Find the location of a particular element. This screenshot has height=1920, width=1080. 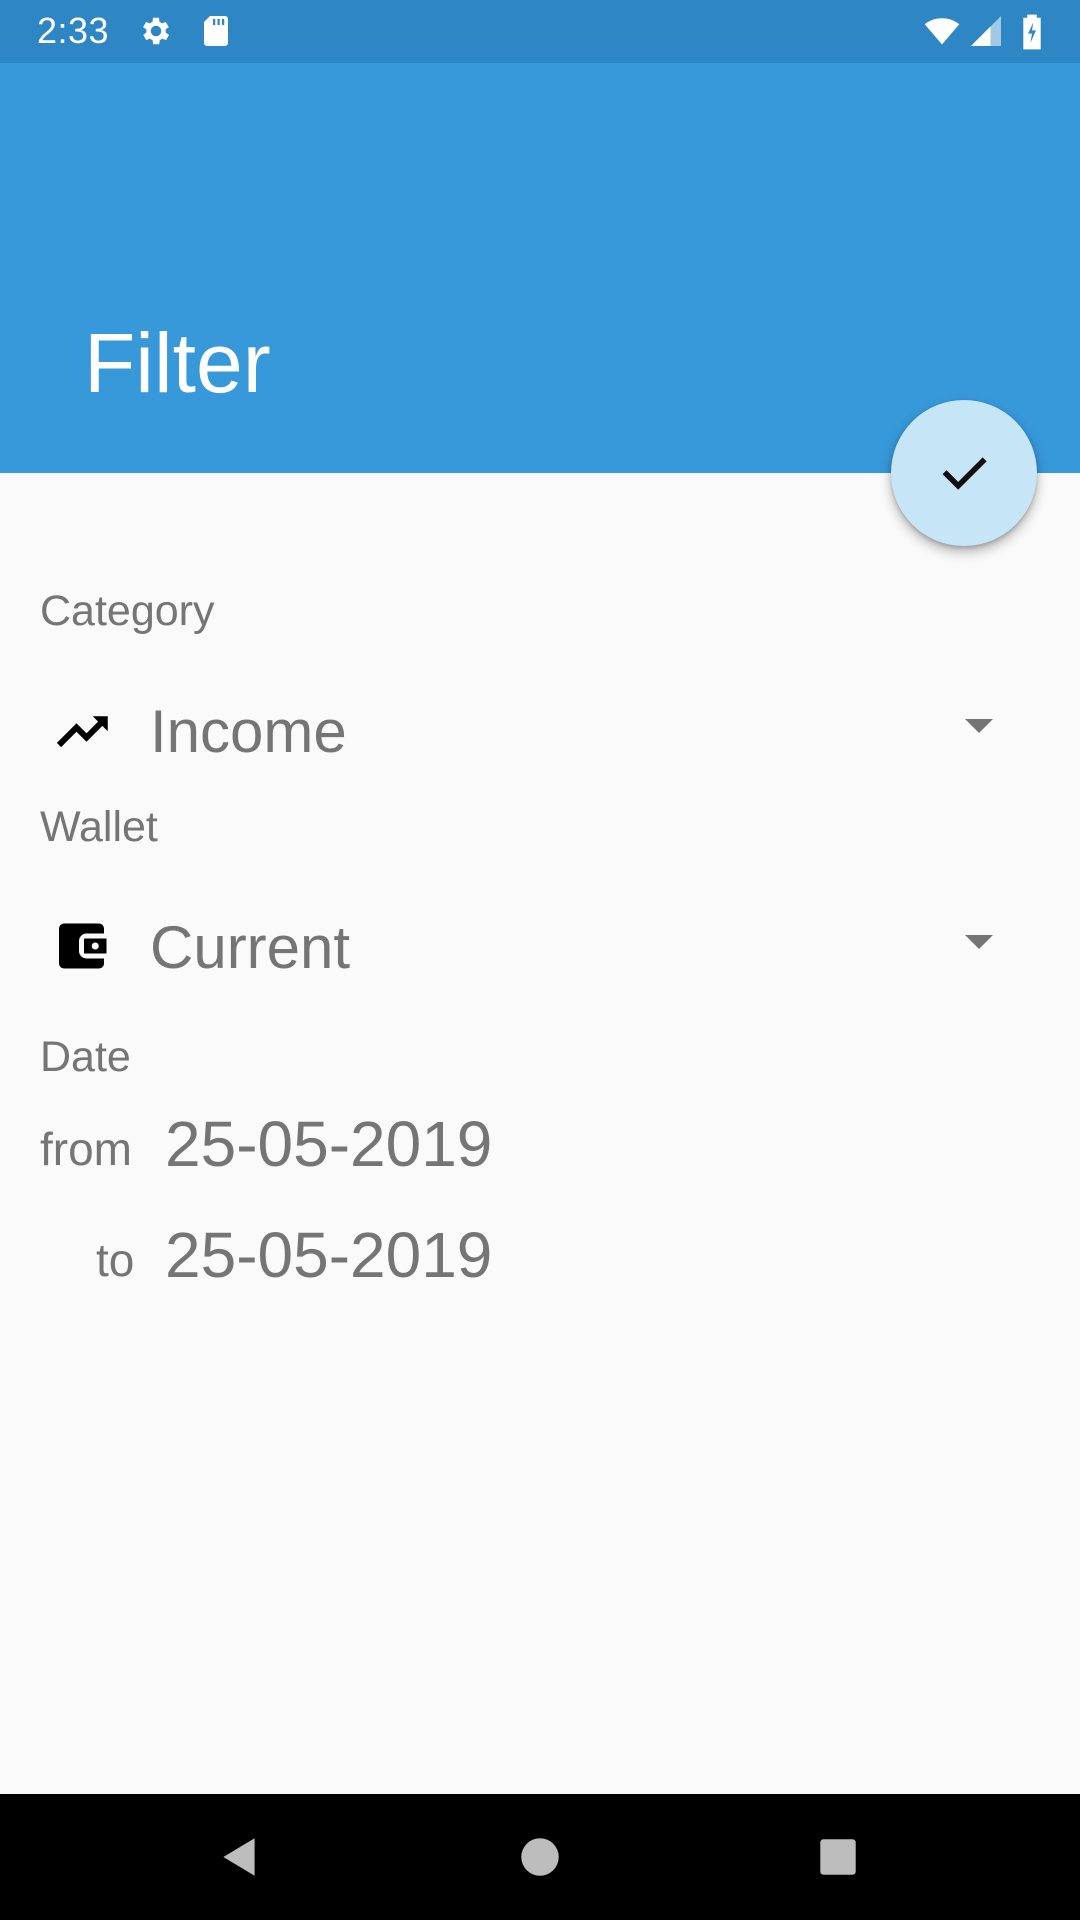

category-dropdown: Income is located at coordinates (520, 730).